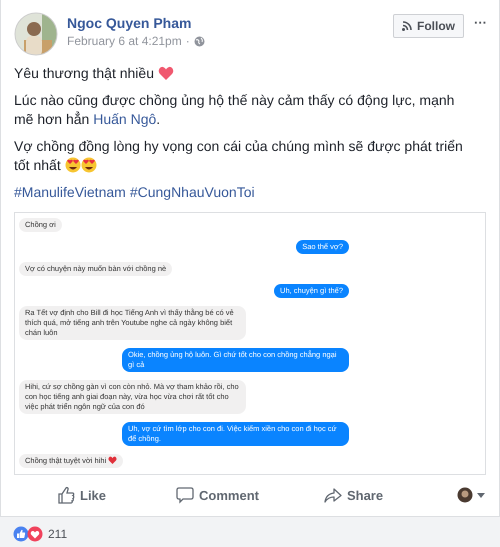 Image resolution: width=500 pixels, height=547 pixels. Describe the element at coordinates (66, 495) in the screenshot. I see `like-icon` at that location.